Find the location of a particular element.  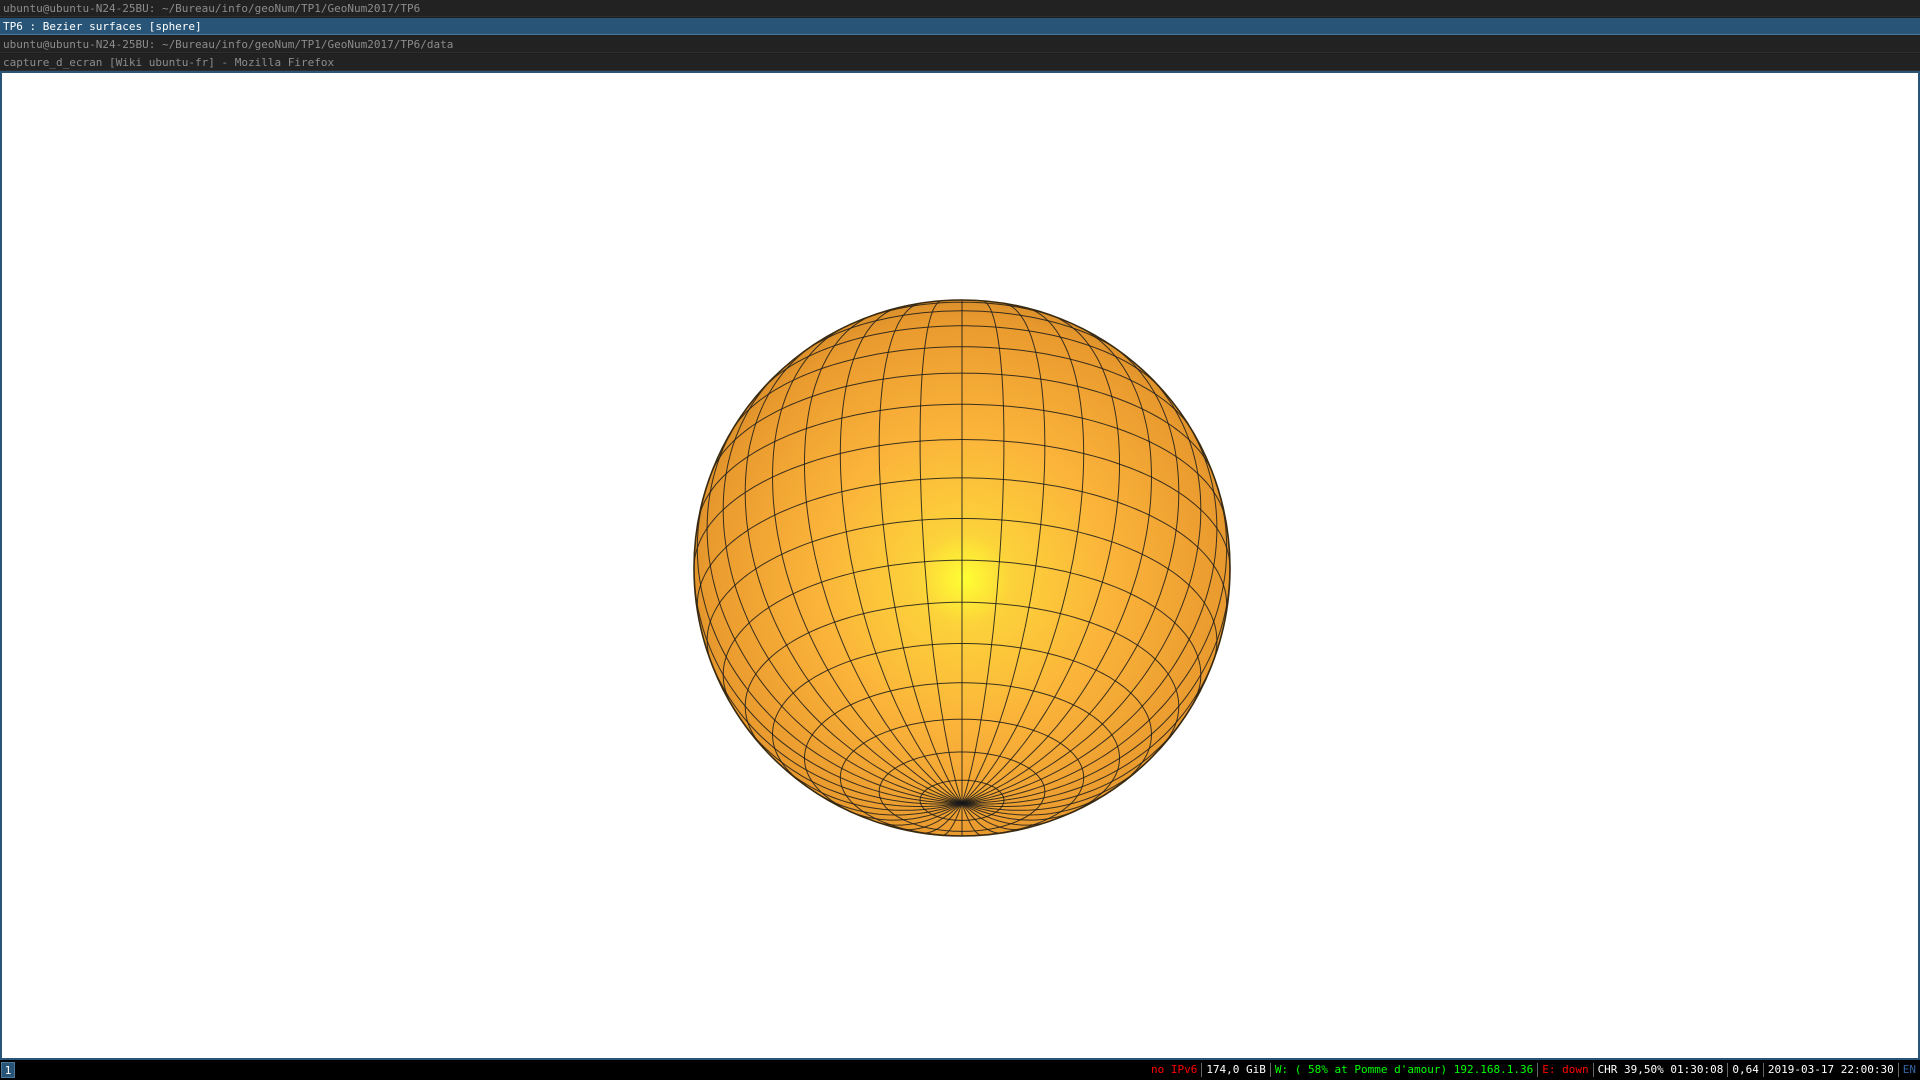

ethernet-status: E: down is located at coordinates (1566, 1070).